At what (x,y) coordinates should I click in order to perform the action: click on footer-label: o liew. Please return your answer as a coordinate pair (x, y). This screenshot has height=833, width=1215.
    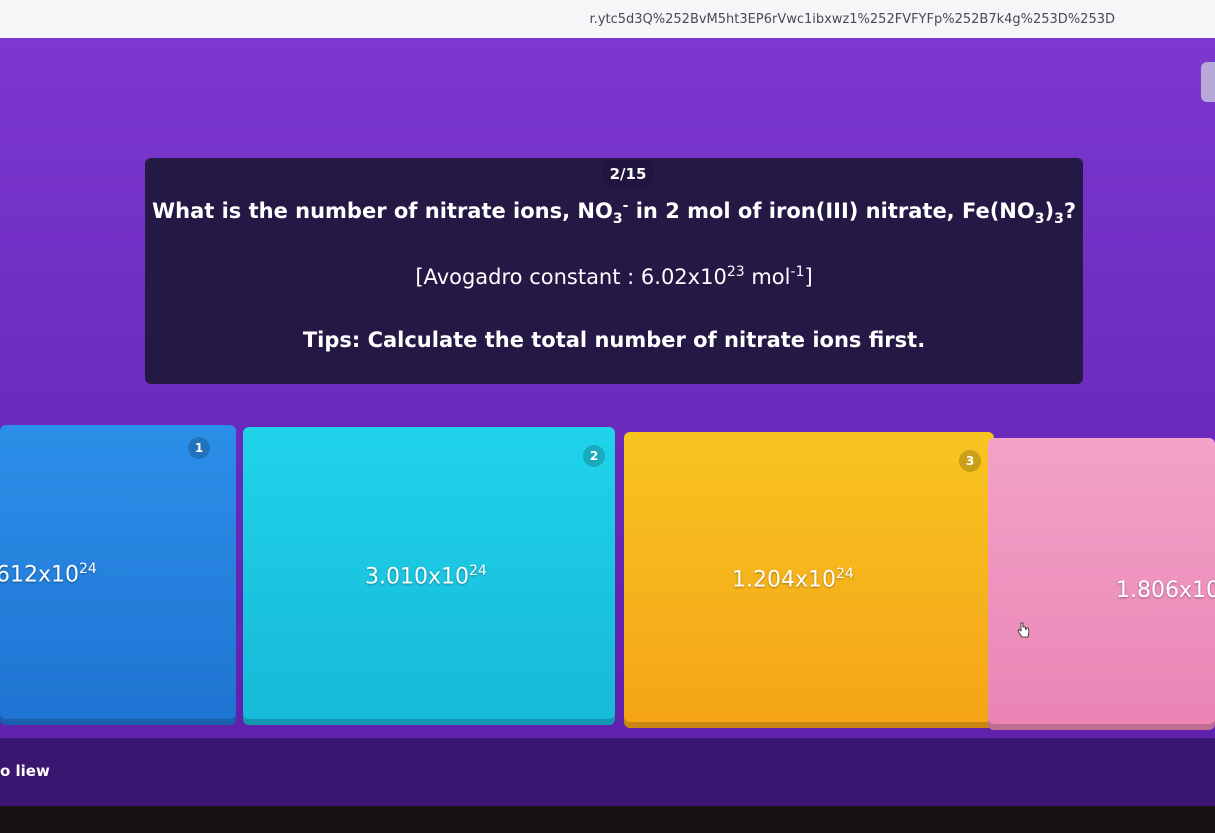
    Looking at the image, I should click on (25, 771).